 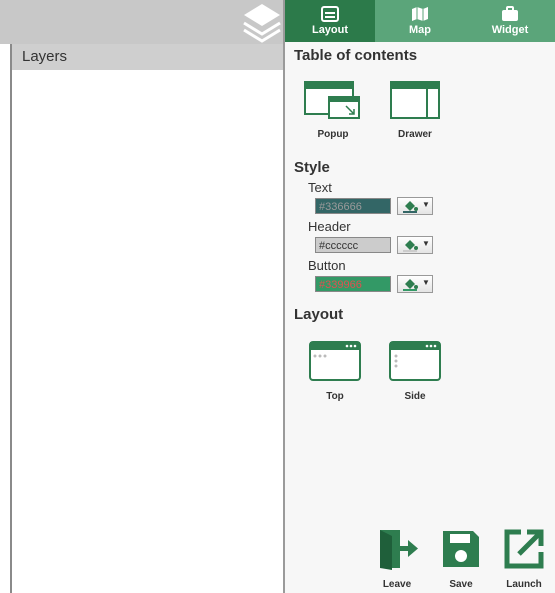 I want to click on tab-widget: Widget, so click(x=510, y=21).